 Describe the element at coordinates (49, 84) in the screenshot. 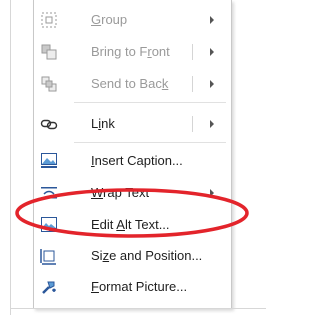

I see `send-to-back-icon` at that location.